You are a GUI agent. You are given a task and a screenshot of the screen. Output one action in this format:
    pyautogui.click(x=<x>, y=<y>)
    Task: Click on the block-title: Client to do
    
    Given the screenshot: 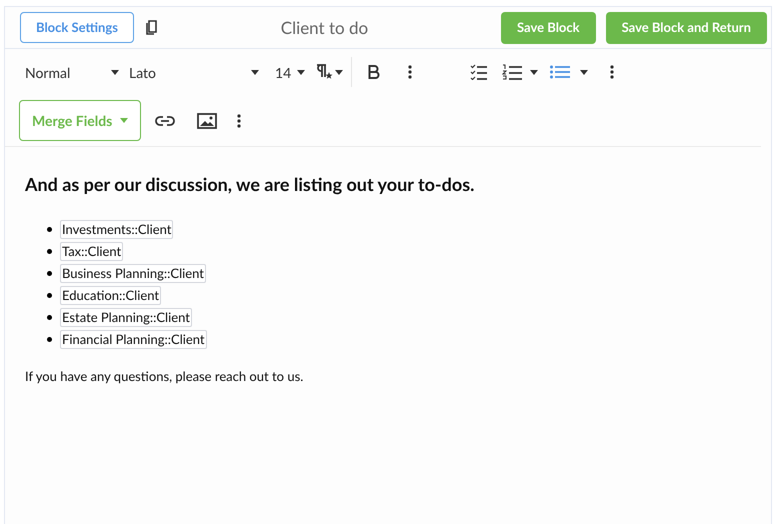 What is the action you would take?
    pyautogui.click(x=324, y=28)
    